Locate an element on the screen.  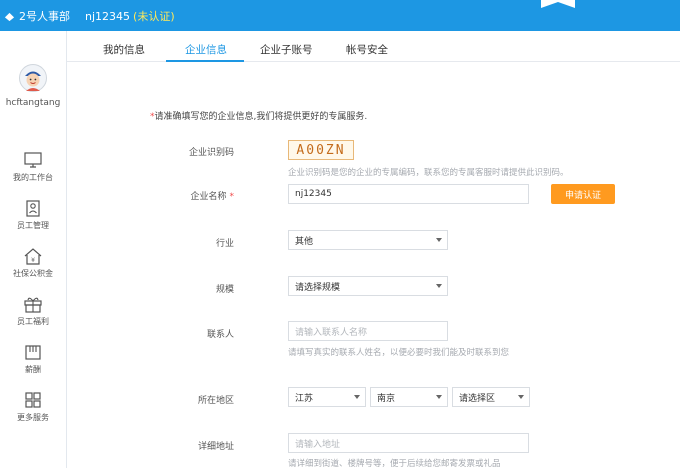
logo-icon is located at coordinates (9, 16).